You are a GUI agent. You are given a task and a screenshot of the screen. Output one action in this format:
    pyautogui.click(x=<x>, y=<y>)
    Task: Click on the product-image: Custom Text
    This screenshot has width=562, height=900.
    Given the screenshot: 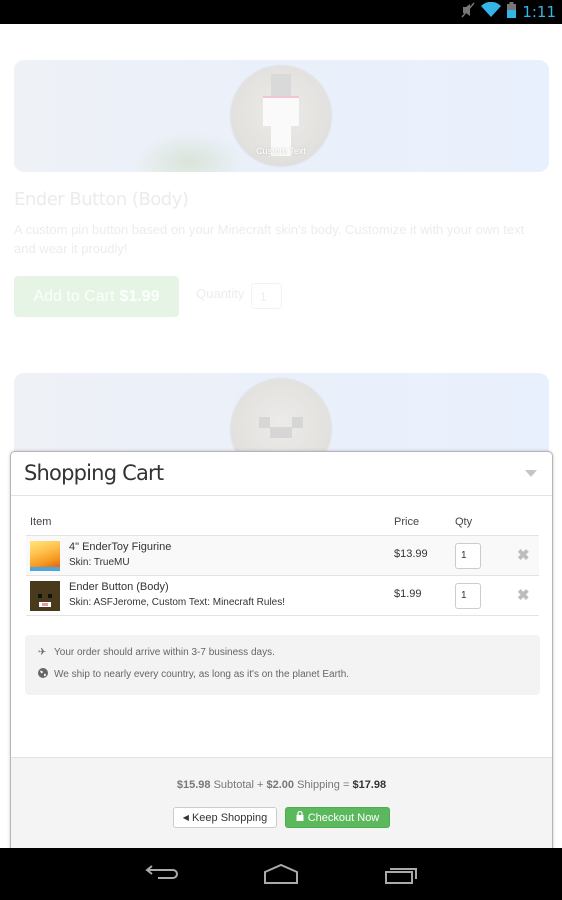 What is the action you would take?
    pyautogui.click(x=281, y=116)
    